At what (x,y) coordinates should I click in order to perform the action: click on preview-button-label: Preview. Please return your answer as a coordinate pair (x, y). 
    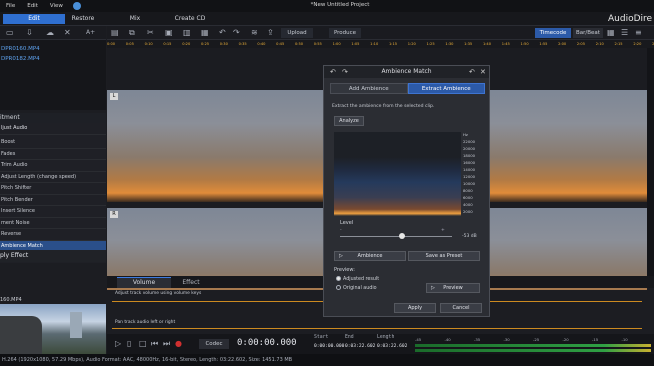
    Looking at the image, I should click on (453, 288).